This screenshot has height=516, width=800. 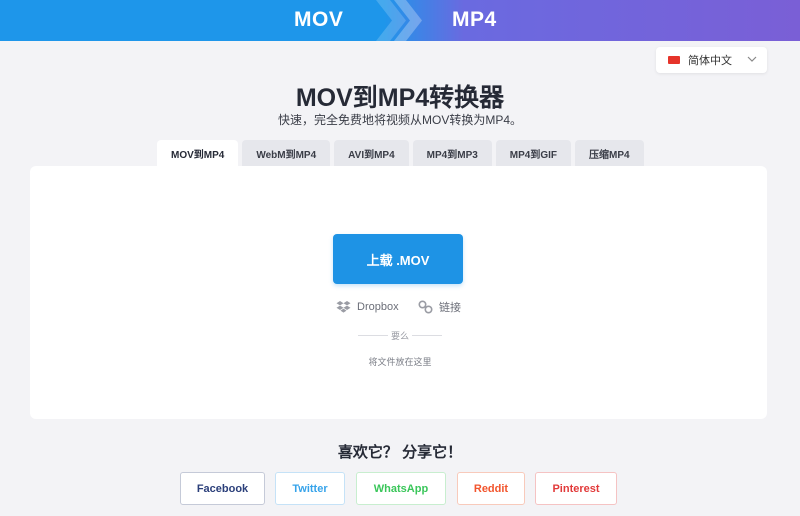 I want to click on tab-compress-mp4: 压缩MP4, so click(x=609, y=153).